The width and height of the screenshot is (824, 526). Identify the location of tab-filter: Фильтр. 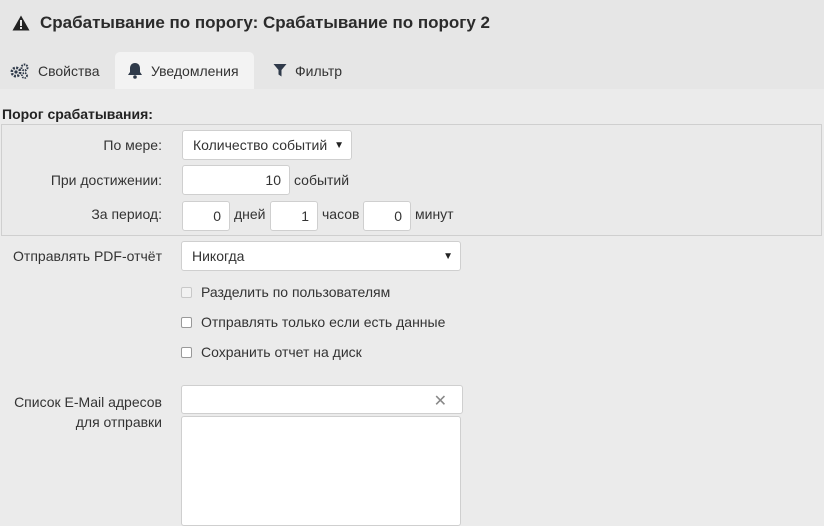
(313, 70).